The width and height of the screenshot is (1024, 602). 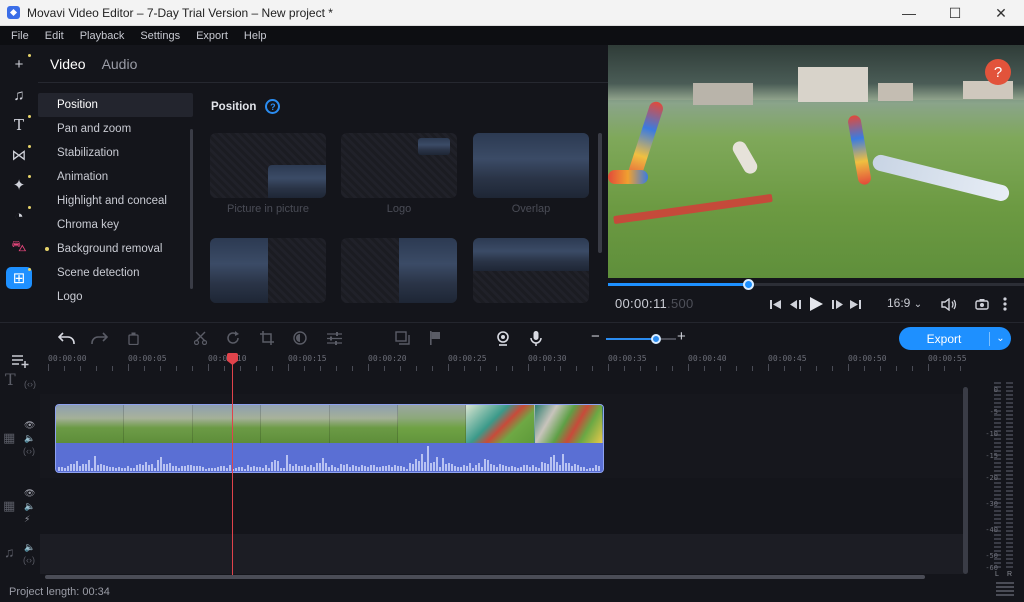 I want to click on tab-video: Video, so click(x=64, y=64).